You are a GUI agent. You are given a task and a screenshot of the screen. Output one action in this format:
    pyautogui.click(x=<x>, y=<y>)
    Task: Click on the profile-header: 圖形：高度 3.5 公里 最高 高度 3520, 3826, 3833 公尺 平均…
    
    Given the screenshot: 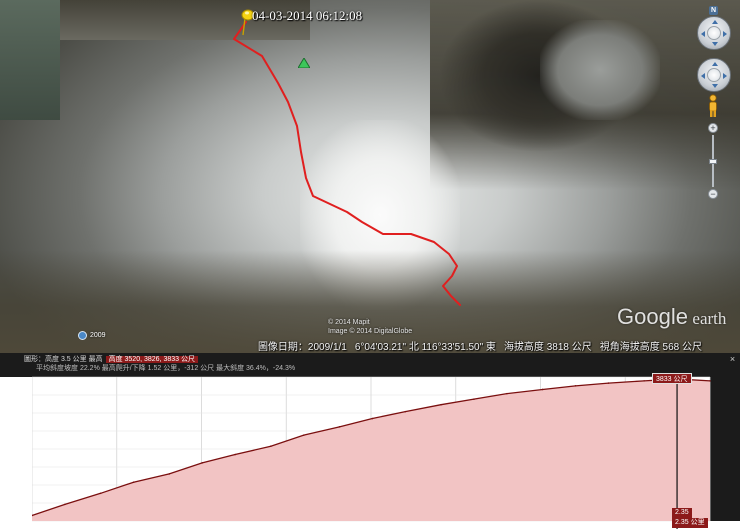 What is the action you would take?
    pyautogui.click(x=370, y=363)
    